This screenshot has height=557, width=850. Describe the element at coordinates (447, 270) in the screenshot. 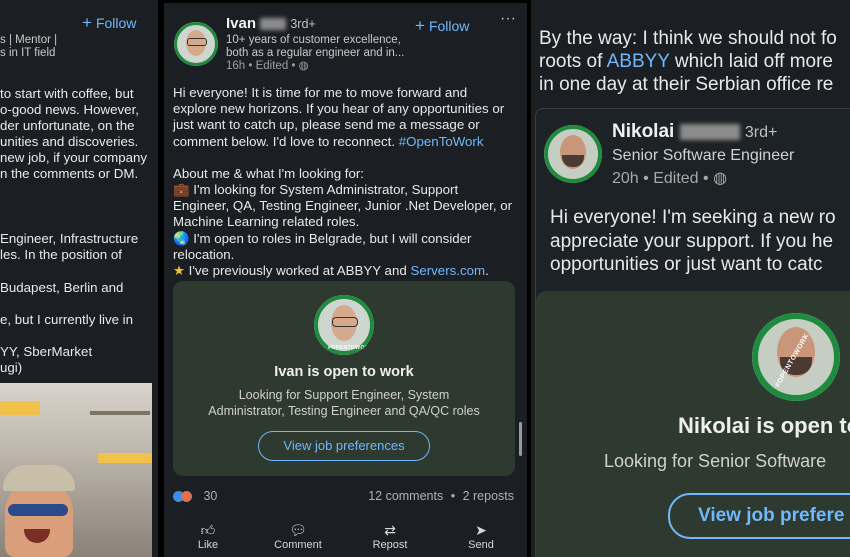

I see `servers-link: Servers.com` at that location.